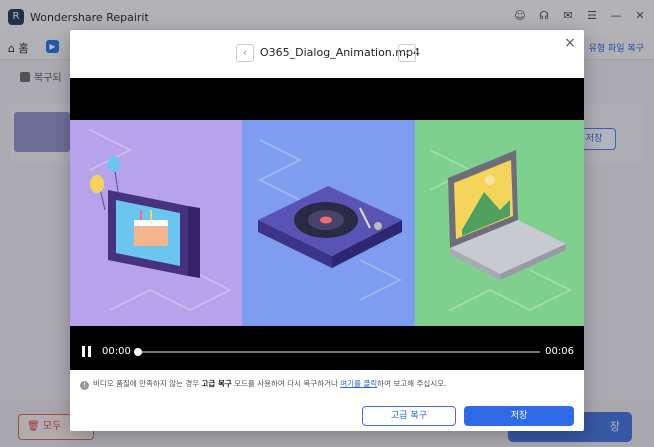  Describe the element at coordinates (216, 383) in the screenshot. I see `hint-bold: 고급 복구` at that location.